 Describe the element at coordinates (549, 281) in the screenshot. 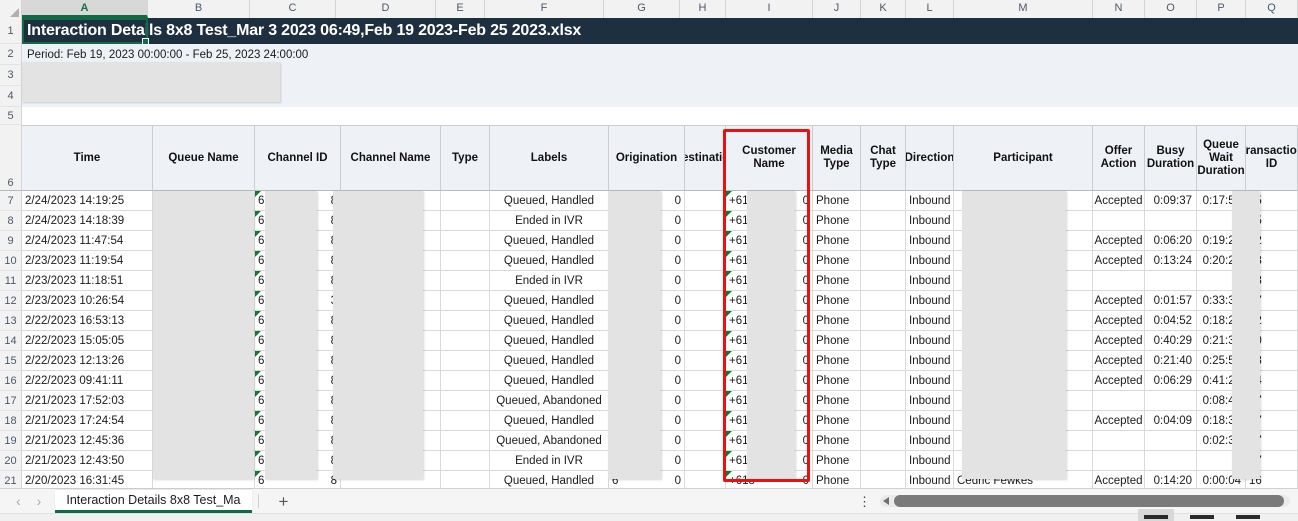

I see `cell-labels: Ended in IVR` at that location.